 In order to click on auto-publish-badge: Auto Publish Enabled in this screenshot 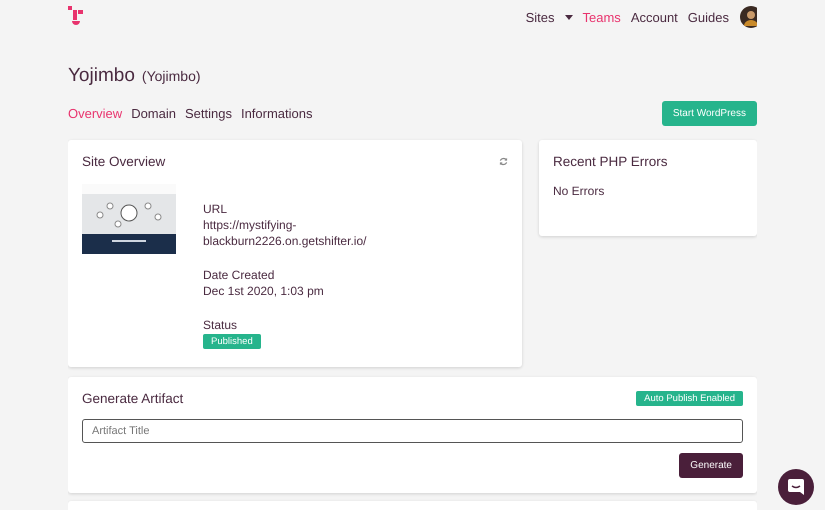, I will do `click(689, 398)`.